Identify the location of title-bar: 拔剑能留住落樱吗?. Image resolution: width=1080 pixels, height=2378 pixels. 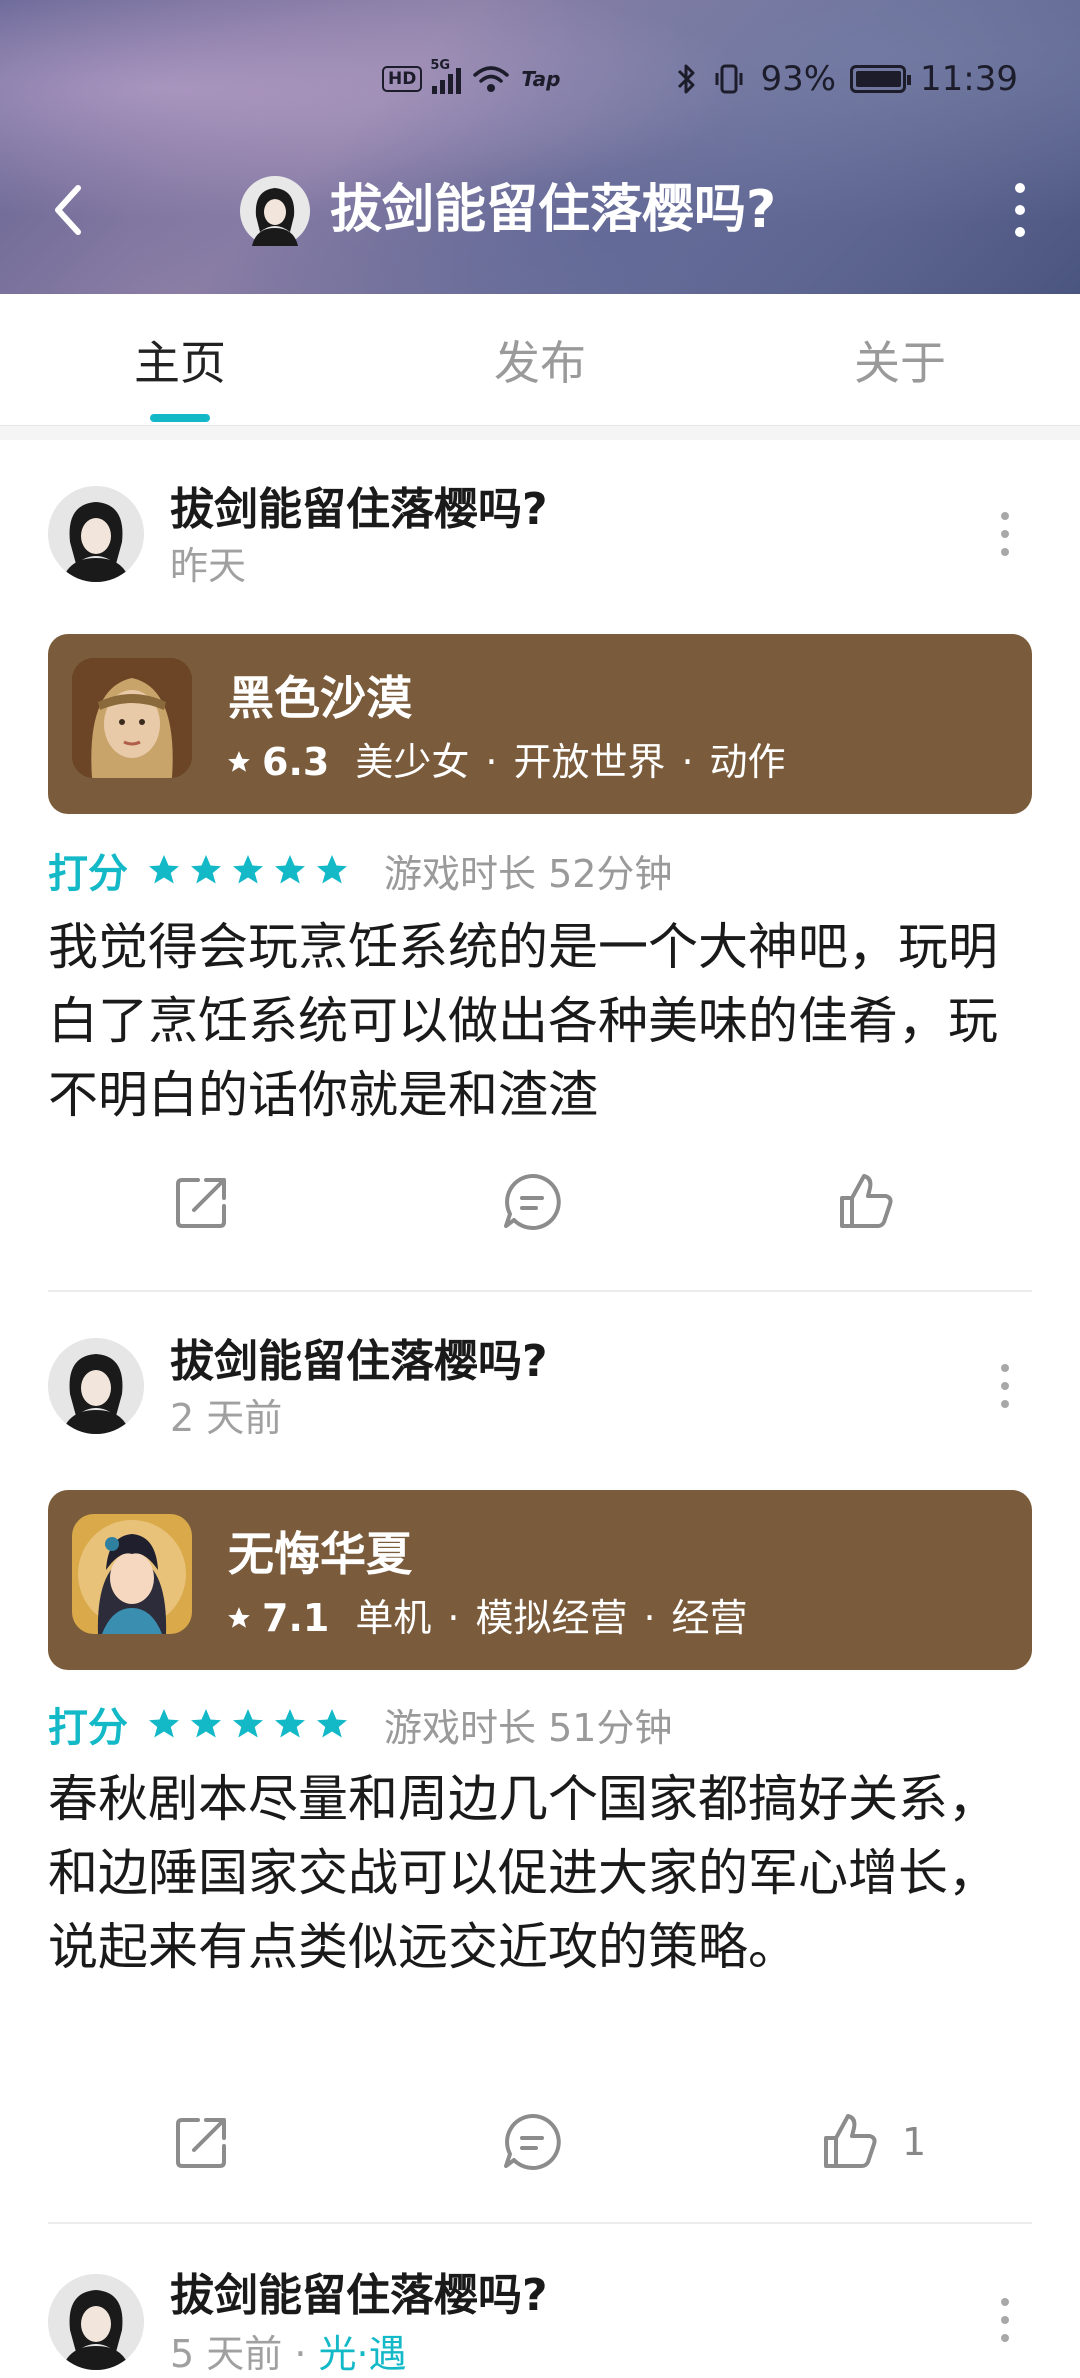
(540, 210).